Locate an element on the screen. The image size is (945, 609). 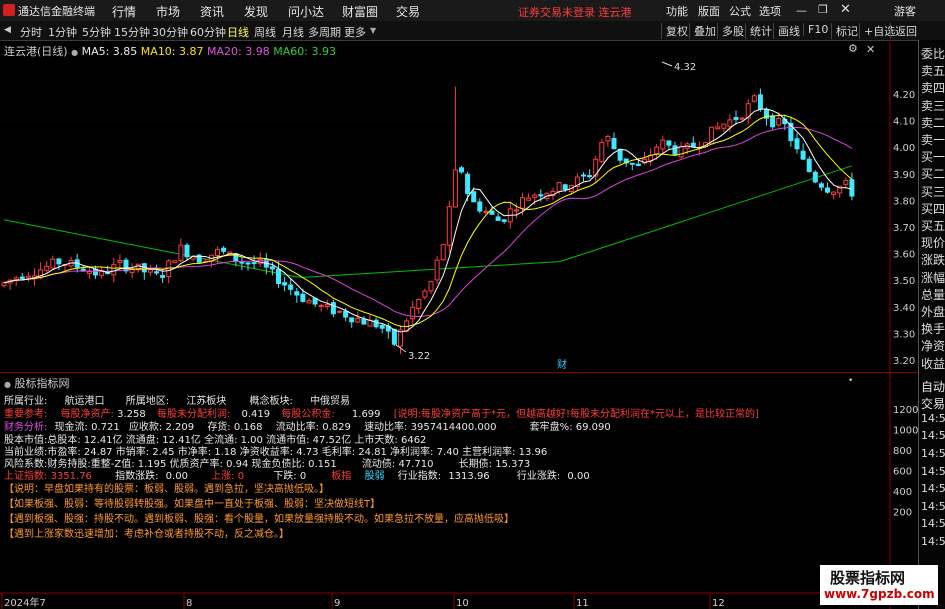
restore-icon: ❐ is located at coordinates (823, 9).